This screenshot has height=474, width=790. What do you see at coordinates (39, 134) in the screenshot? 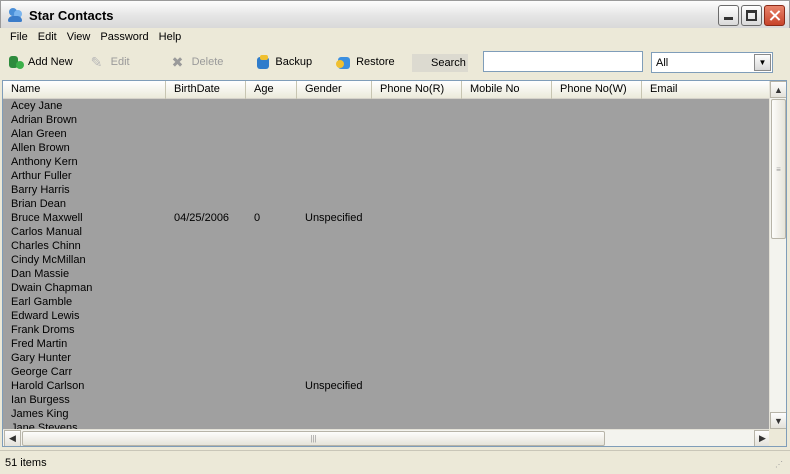
I see `list-cell: Alan Green` at bounding box center [39, 134].